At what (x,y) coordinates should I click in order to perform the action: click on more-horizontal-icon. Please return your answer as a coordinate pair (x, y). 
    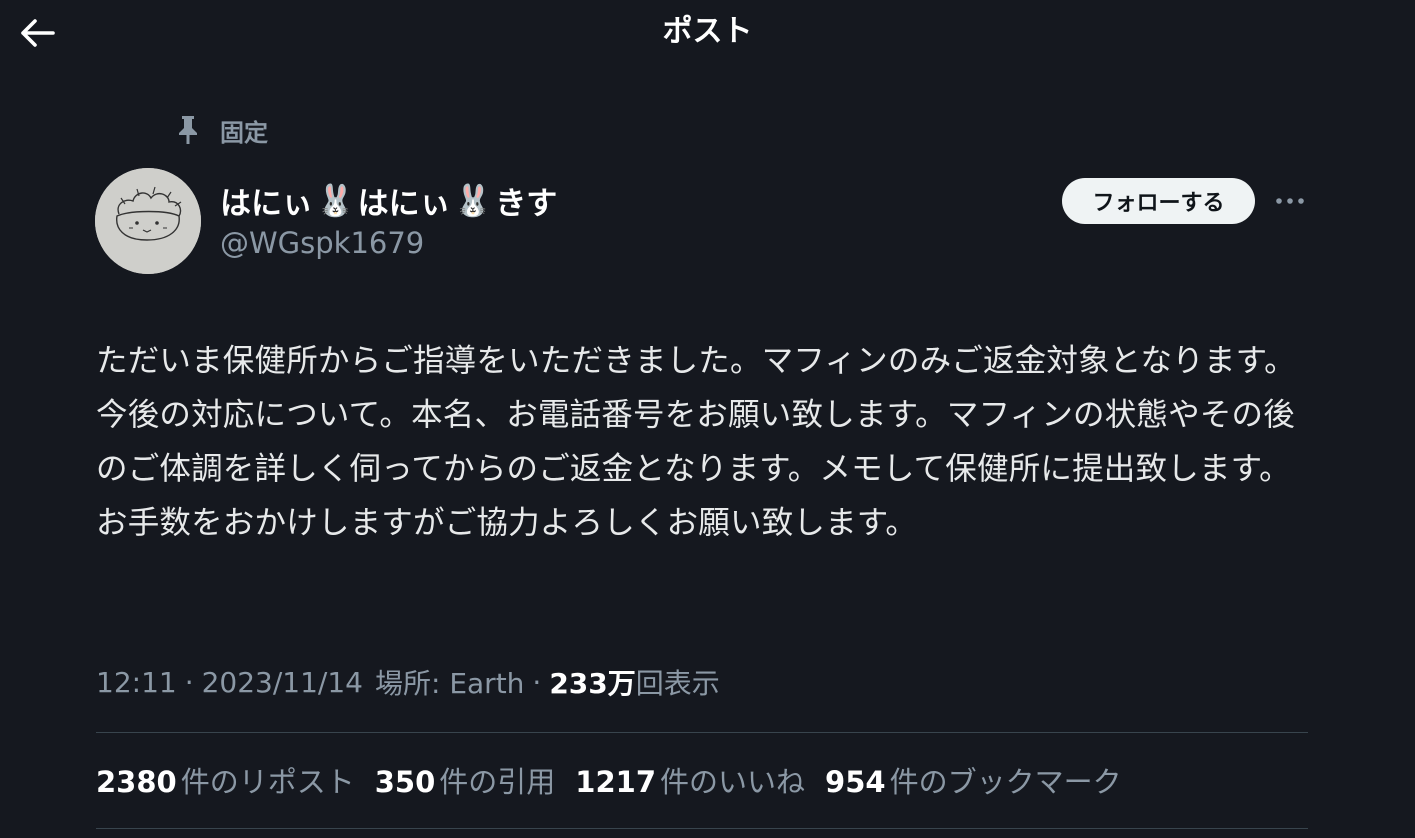
    Looking at the image, I should click on (1290, 201).